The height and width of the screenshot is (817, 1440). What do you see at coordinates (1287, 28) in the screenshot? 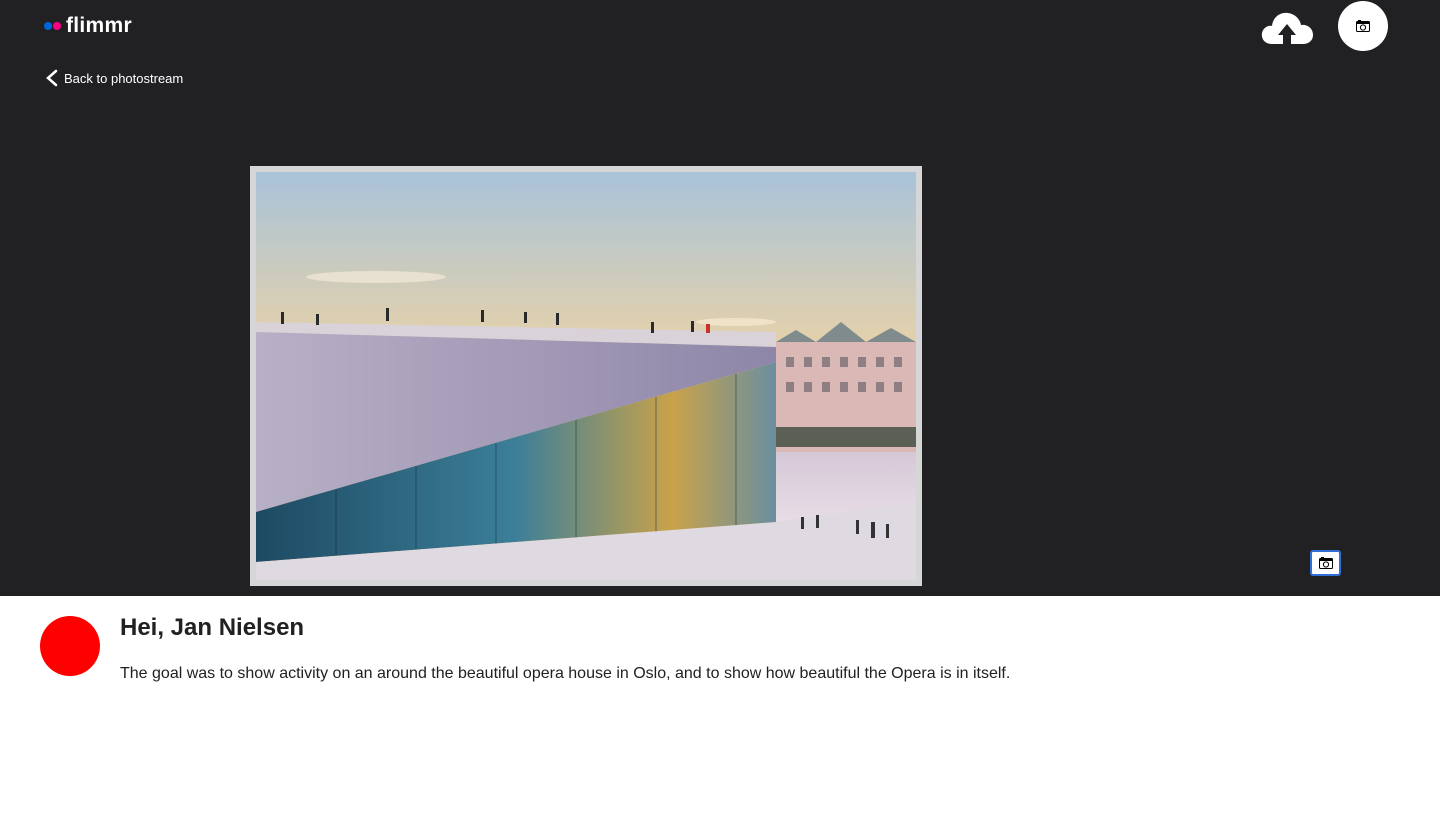
I see `cloud-upload-icon` at bounding box center [1287, 28].